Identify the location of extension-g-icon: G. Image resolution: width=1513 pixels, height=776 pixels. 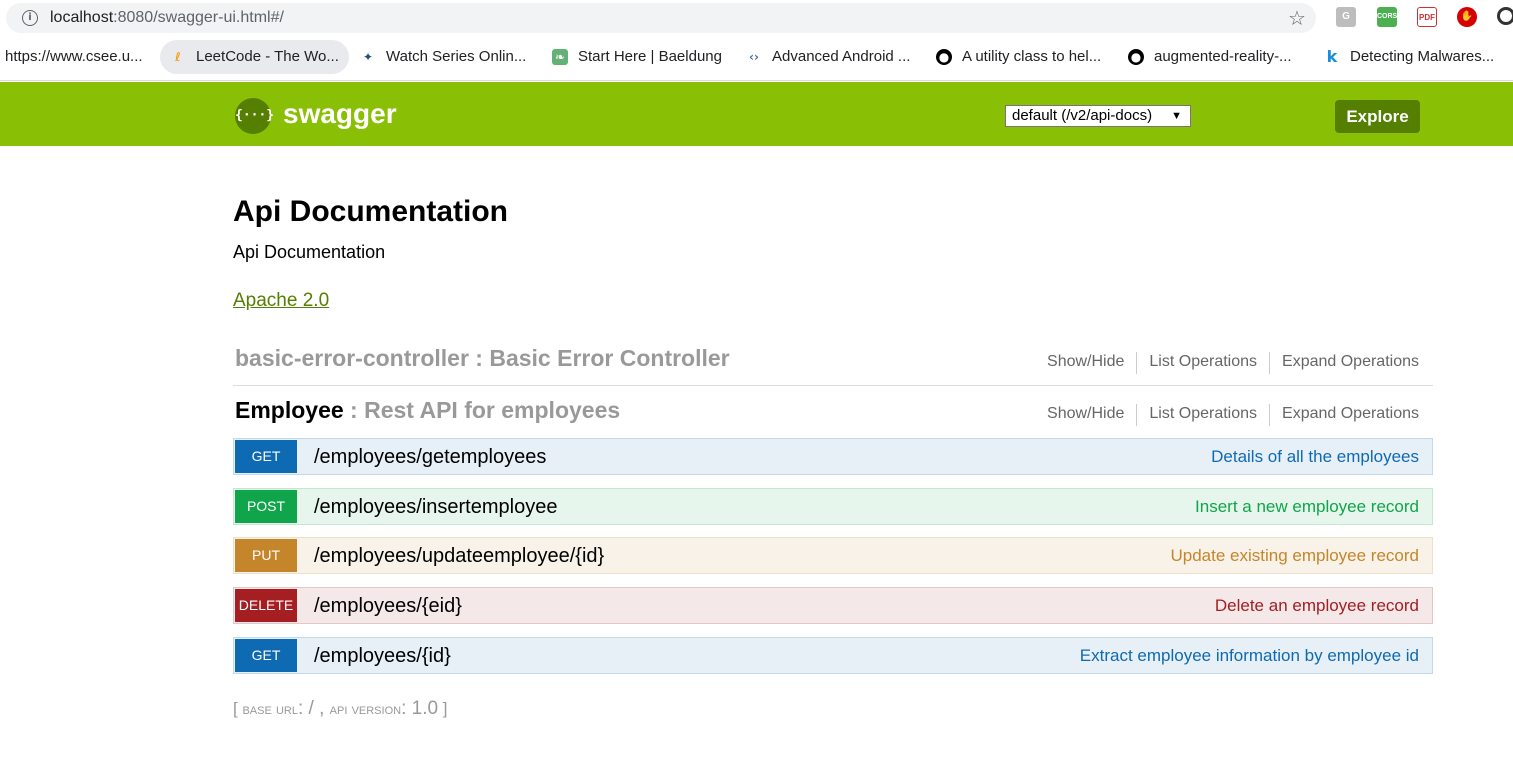
(1346, 17).